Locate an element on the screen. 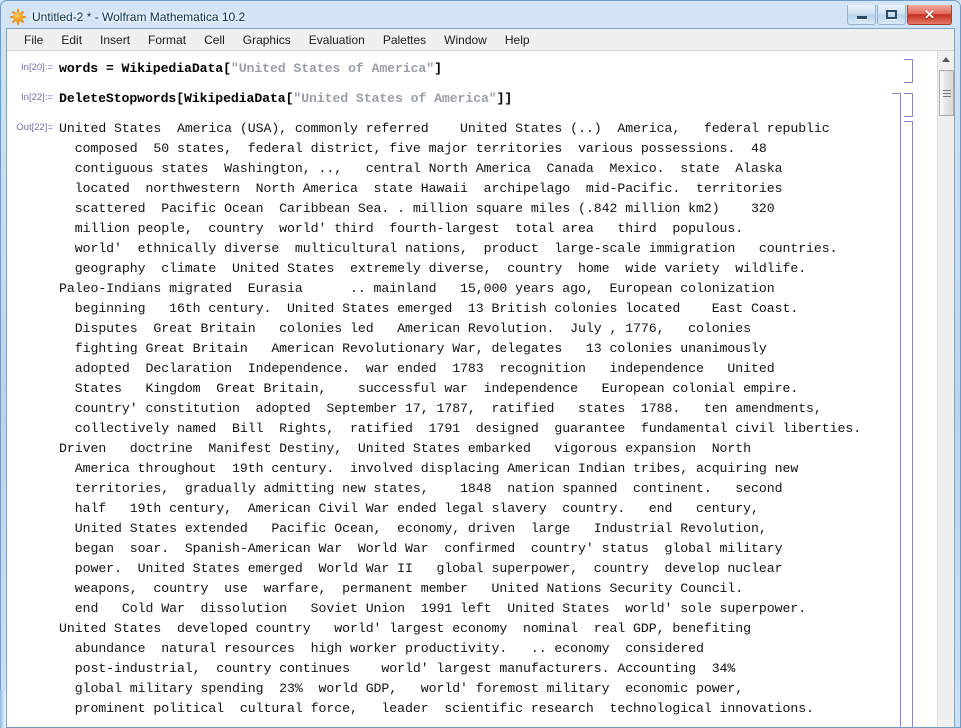 The image size is (961, 728). scroll-thumb is located at coordinates (946, 93).